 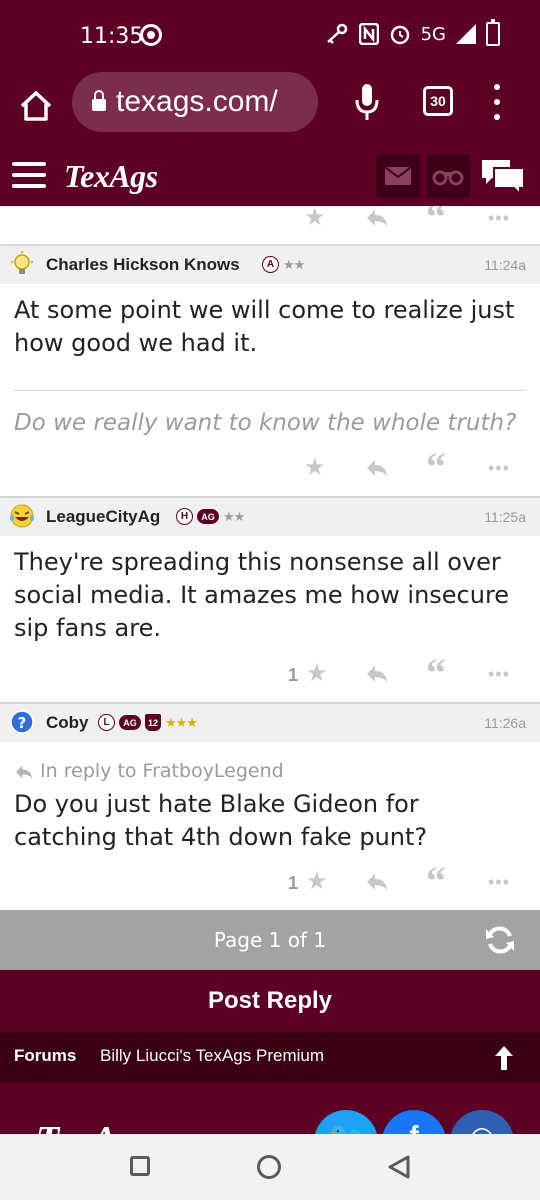 What do you see at coordinates (29, 175) in the screenshot?
I see `hamburger-menu-icon` at bounding box center [29, 175].